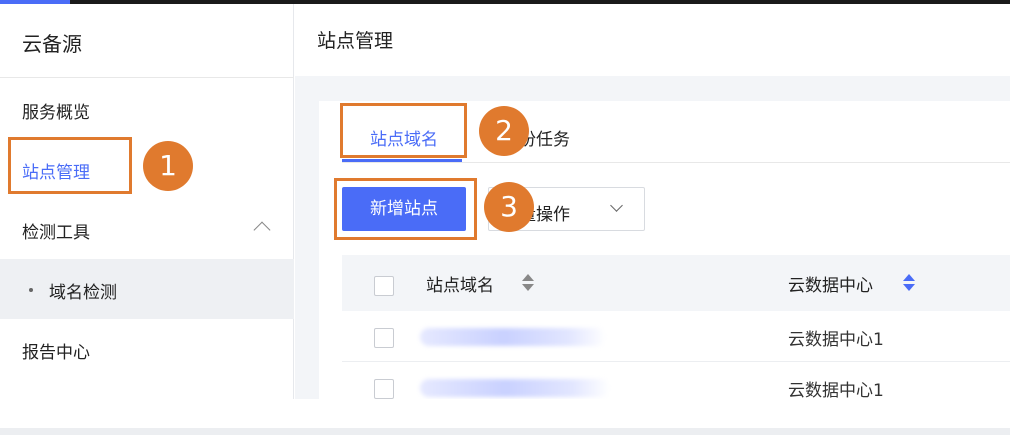 Image resolution: width=1010 pixels, height=435 pixels. Describe the element at coordinates (147, 289) in the screenshot. I see `sidebar-item-domain-check: 域名检测` at that location.